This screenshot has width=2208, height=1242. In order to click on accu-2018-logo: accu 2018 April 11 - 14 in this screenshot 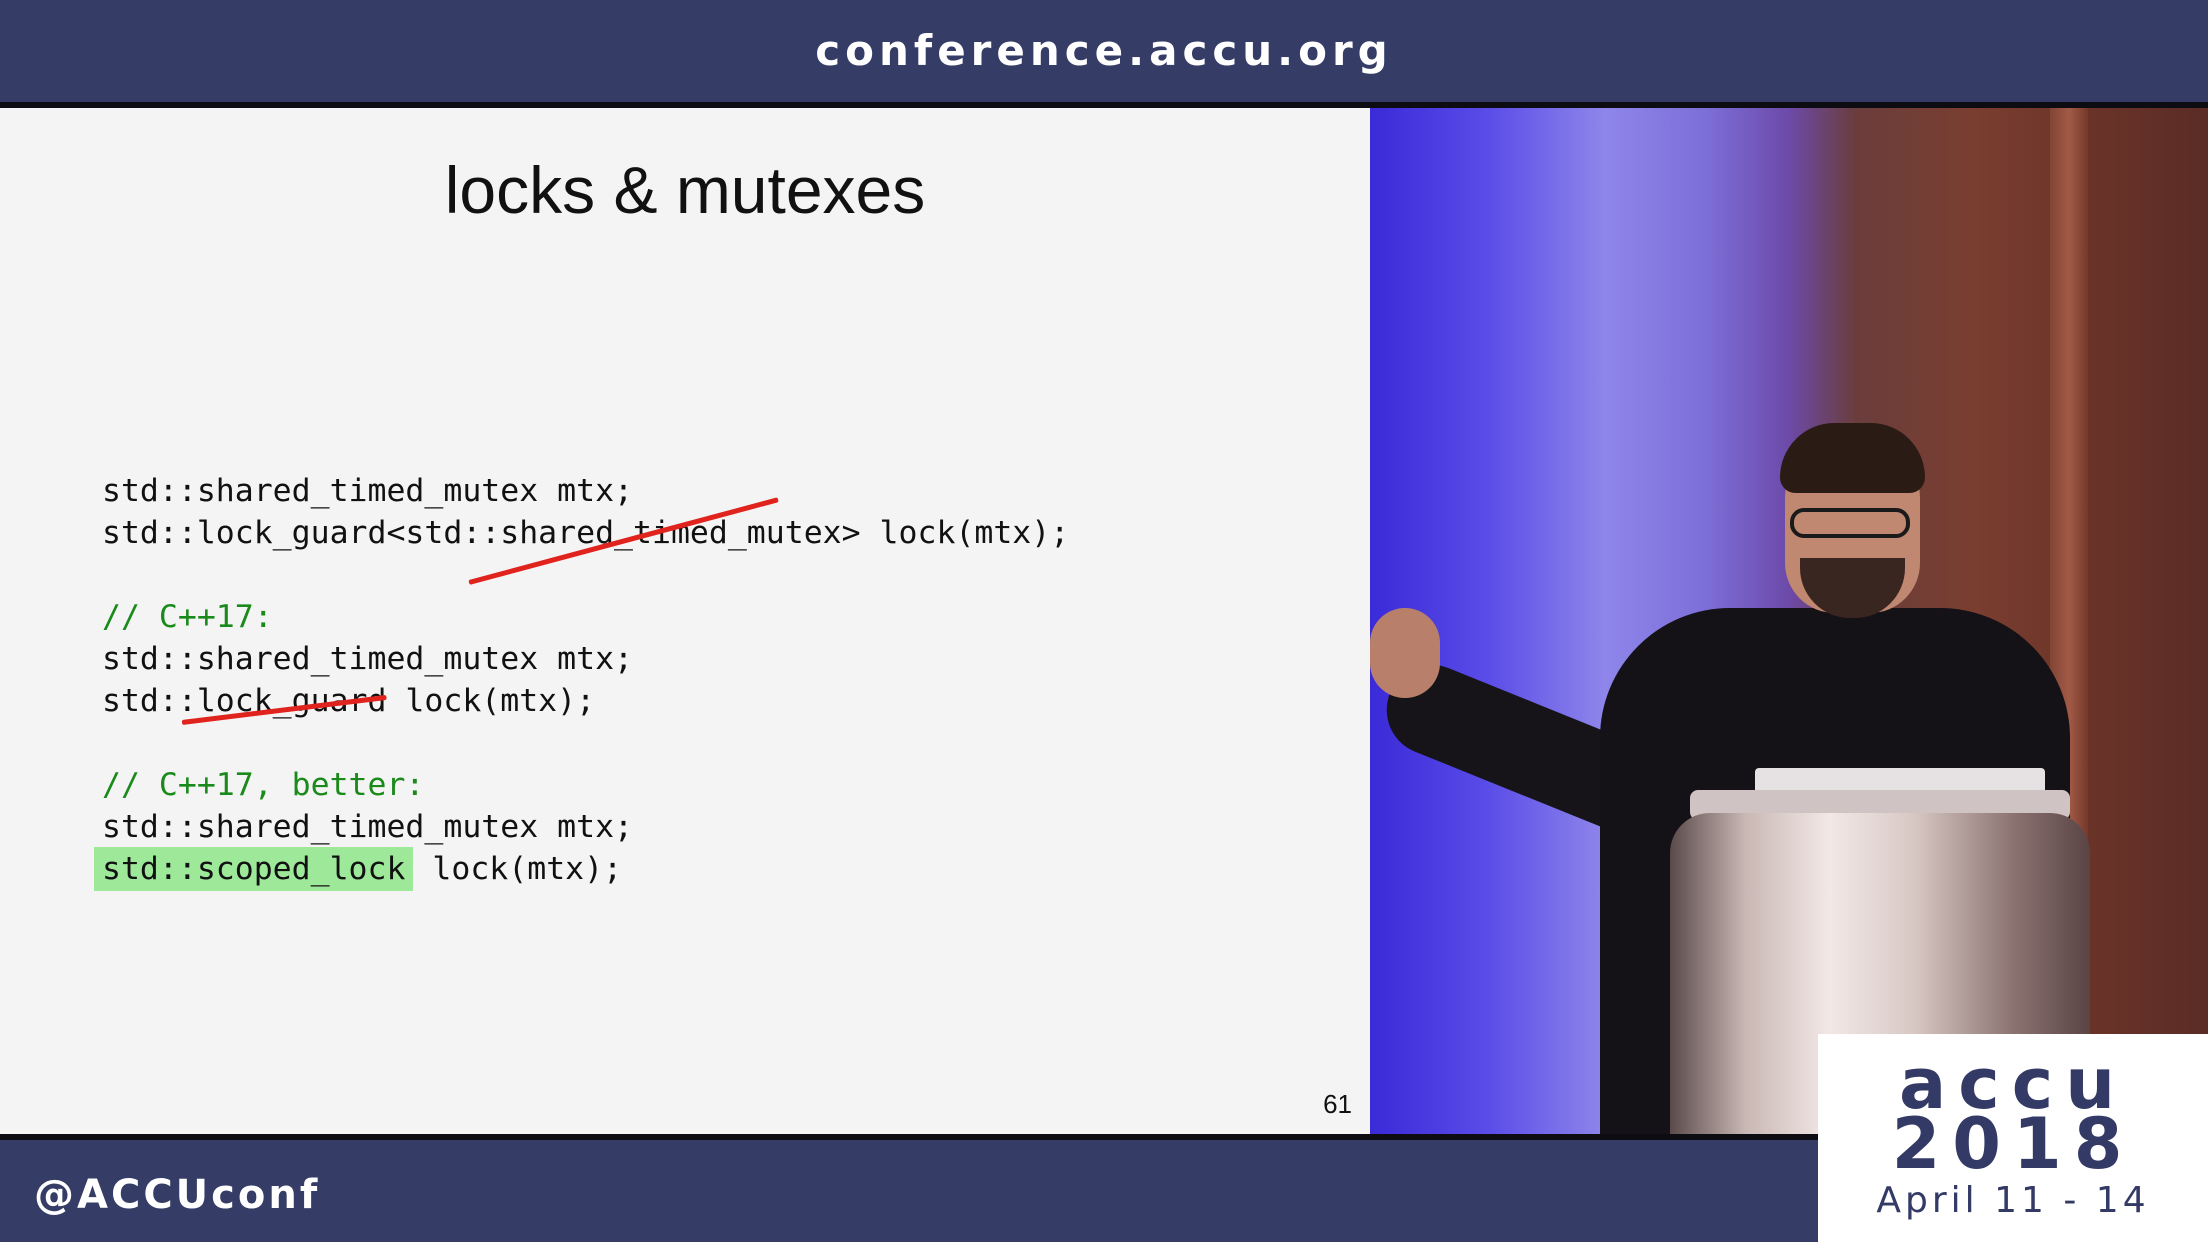, I will do `click(2013, 1138)`.